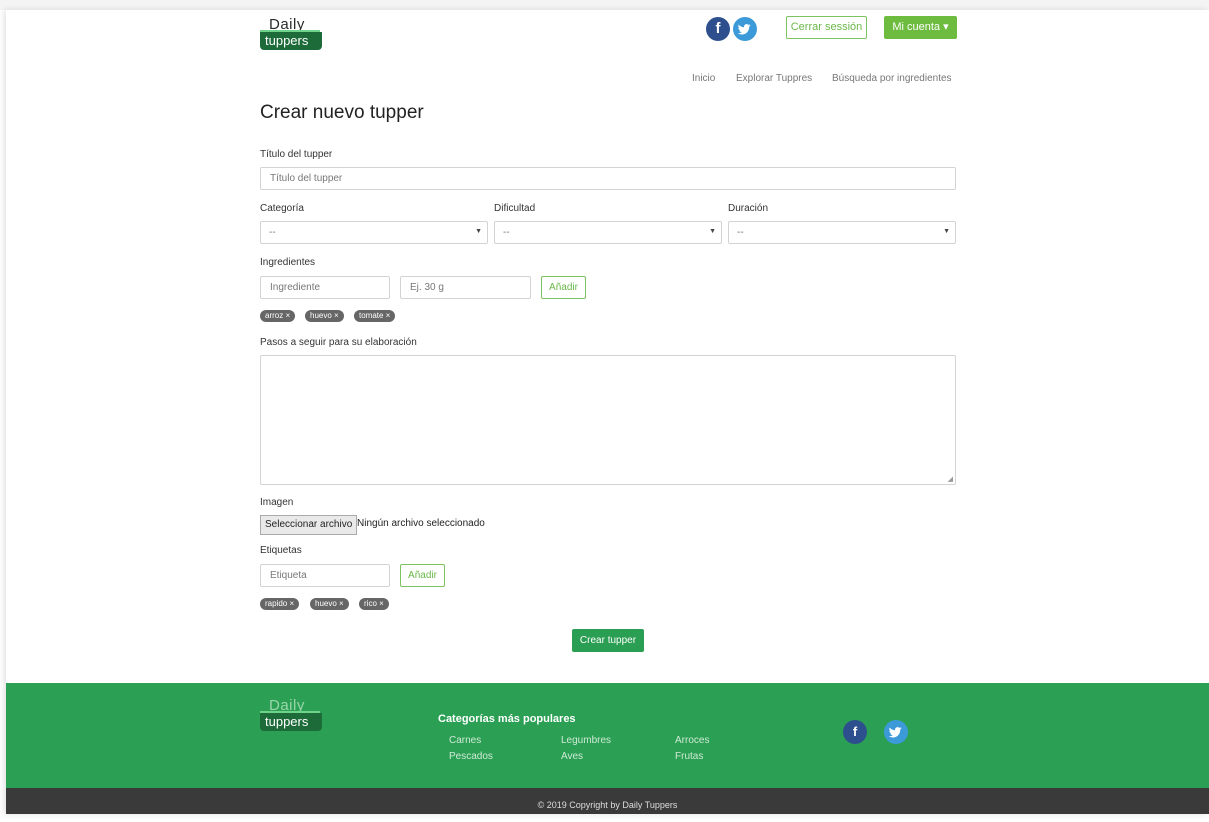 The image size is (1209, 822). Describe the element at coordinates (748, 208) in the screenshot. I see `duration-label: Duración` at that location.